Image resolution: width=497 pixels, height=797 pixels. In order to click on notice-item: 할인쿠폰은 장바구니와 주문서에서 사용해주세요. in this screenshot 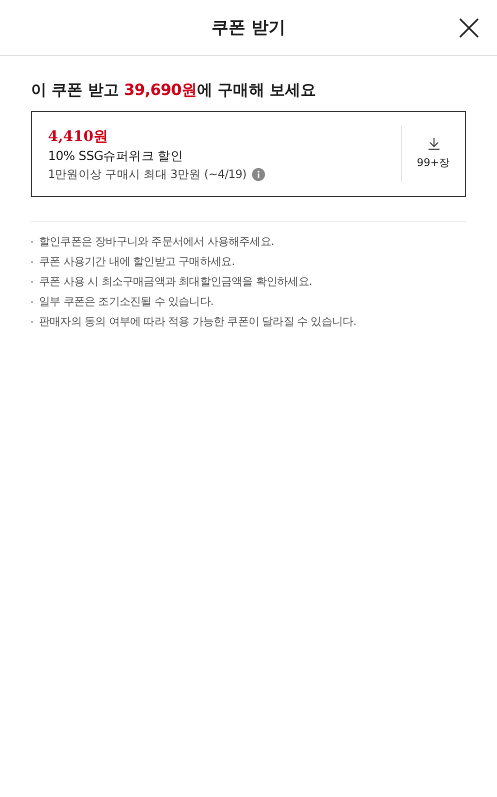, I will do `click(248, 241)`.